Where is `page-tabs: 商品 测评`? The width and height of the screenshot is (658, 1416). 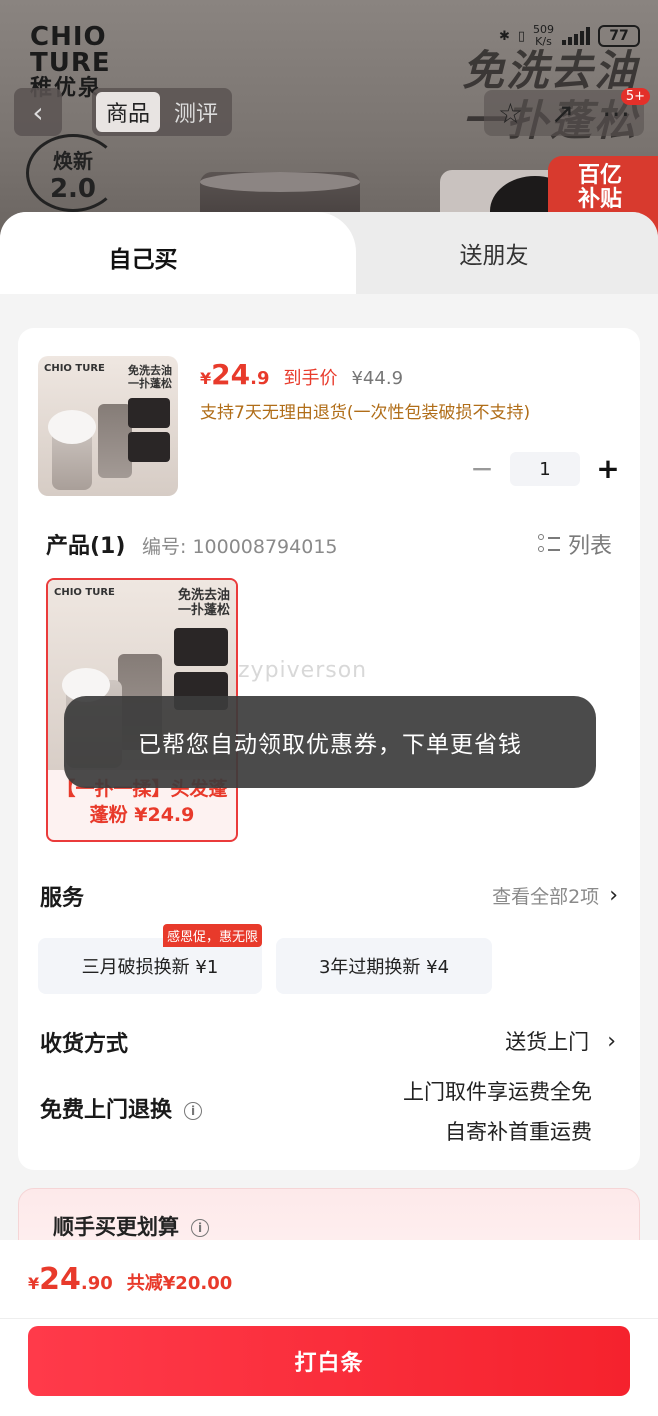
page-tabs: 商品 测评 is located at coordinates (162, 112).